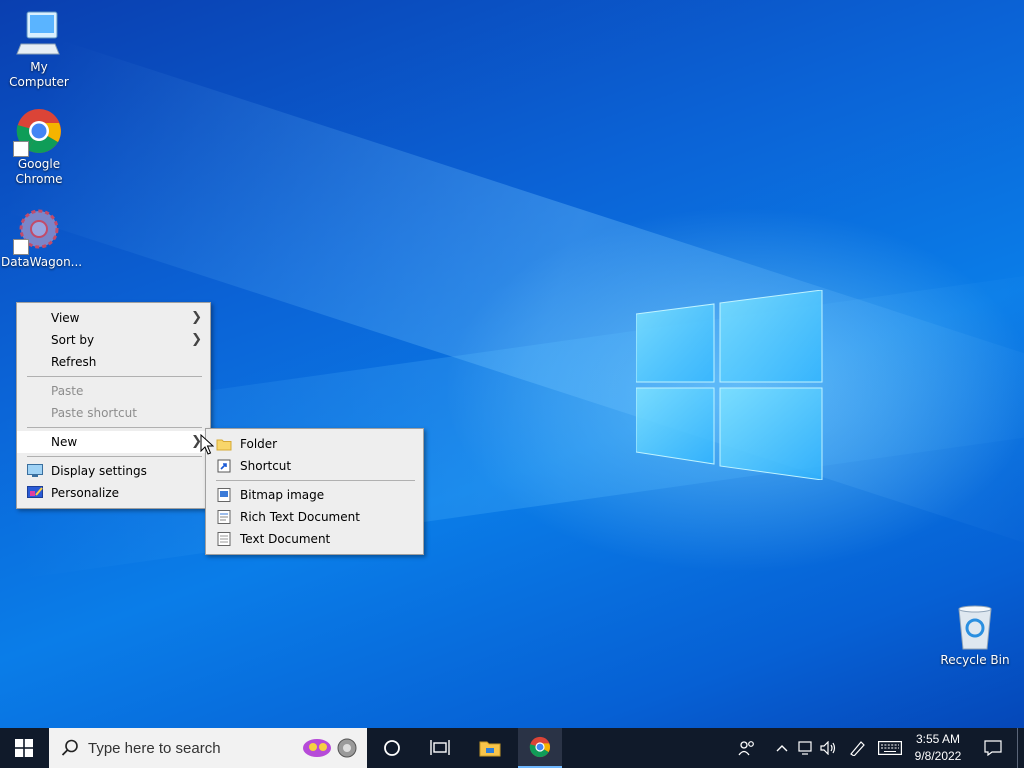 The width and height of the screenshot is (1024, 768). I want to click on desktop-icon-my-computer: My Computer, so click(39, 50).